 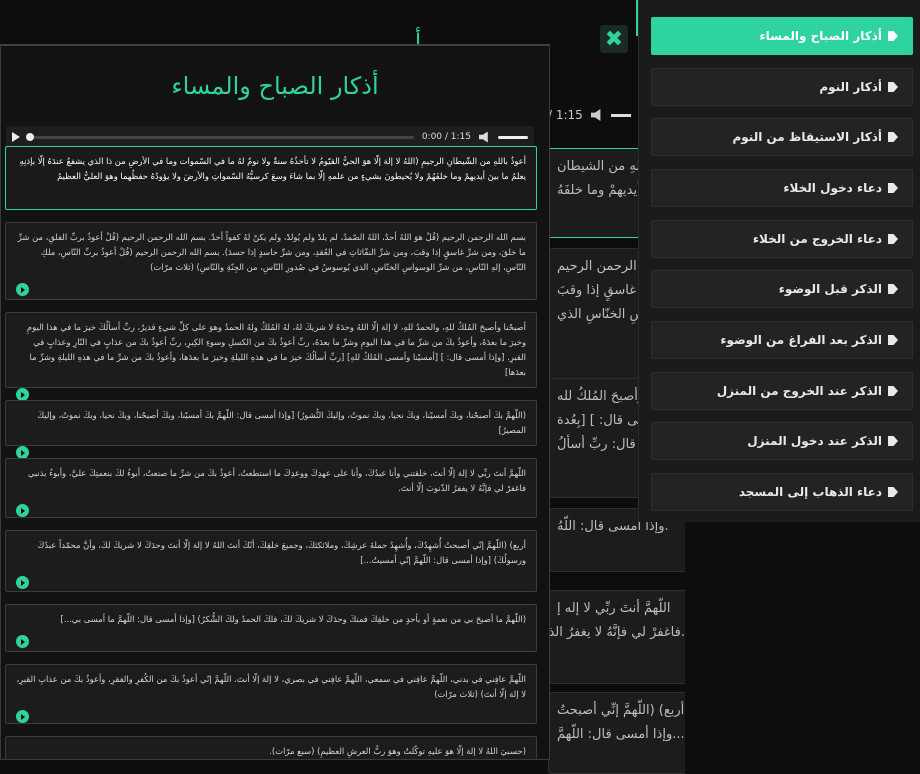 I want to click on audio-player: 0:00 / 1:15, so click(x=270, y=137).